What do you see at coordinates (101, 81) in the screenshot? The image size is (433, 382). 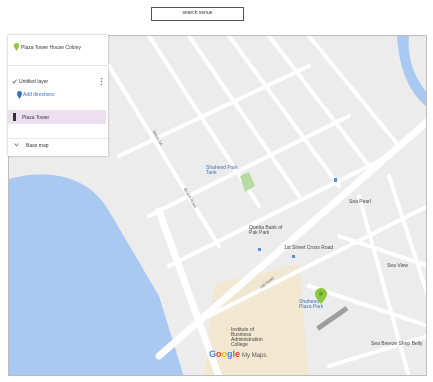 I see `more-options-icon` at bounding box center [101, 81].